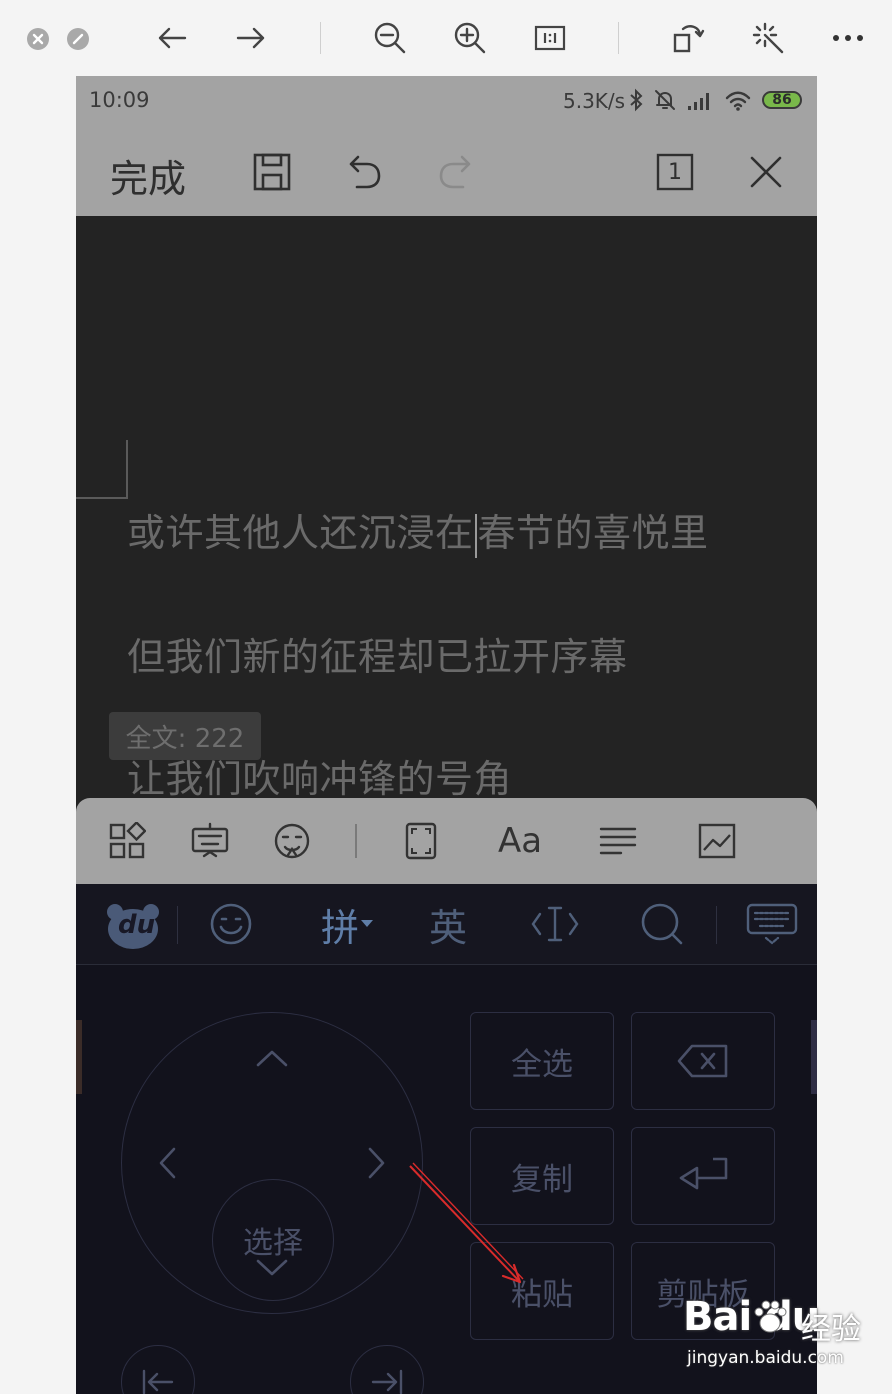 The height and width of the screenshot is (1394, 892). I want to click on page-count: 1, so click(675, 172).